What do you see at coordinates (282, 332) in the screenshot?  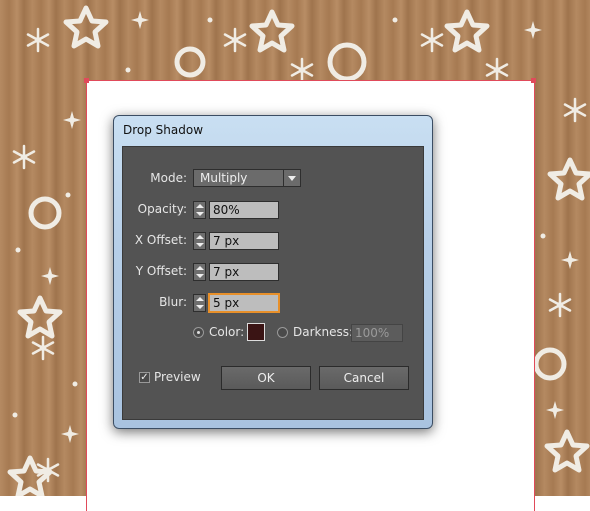 I see `darkness-radio` at bounding box center [282, 332].